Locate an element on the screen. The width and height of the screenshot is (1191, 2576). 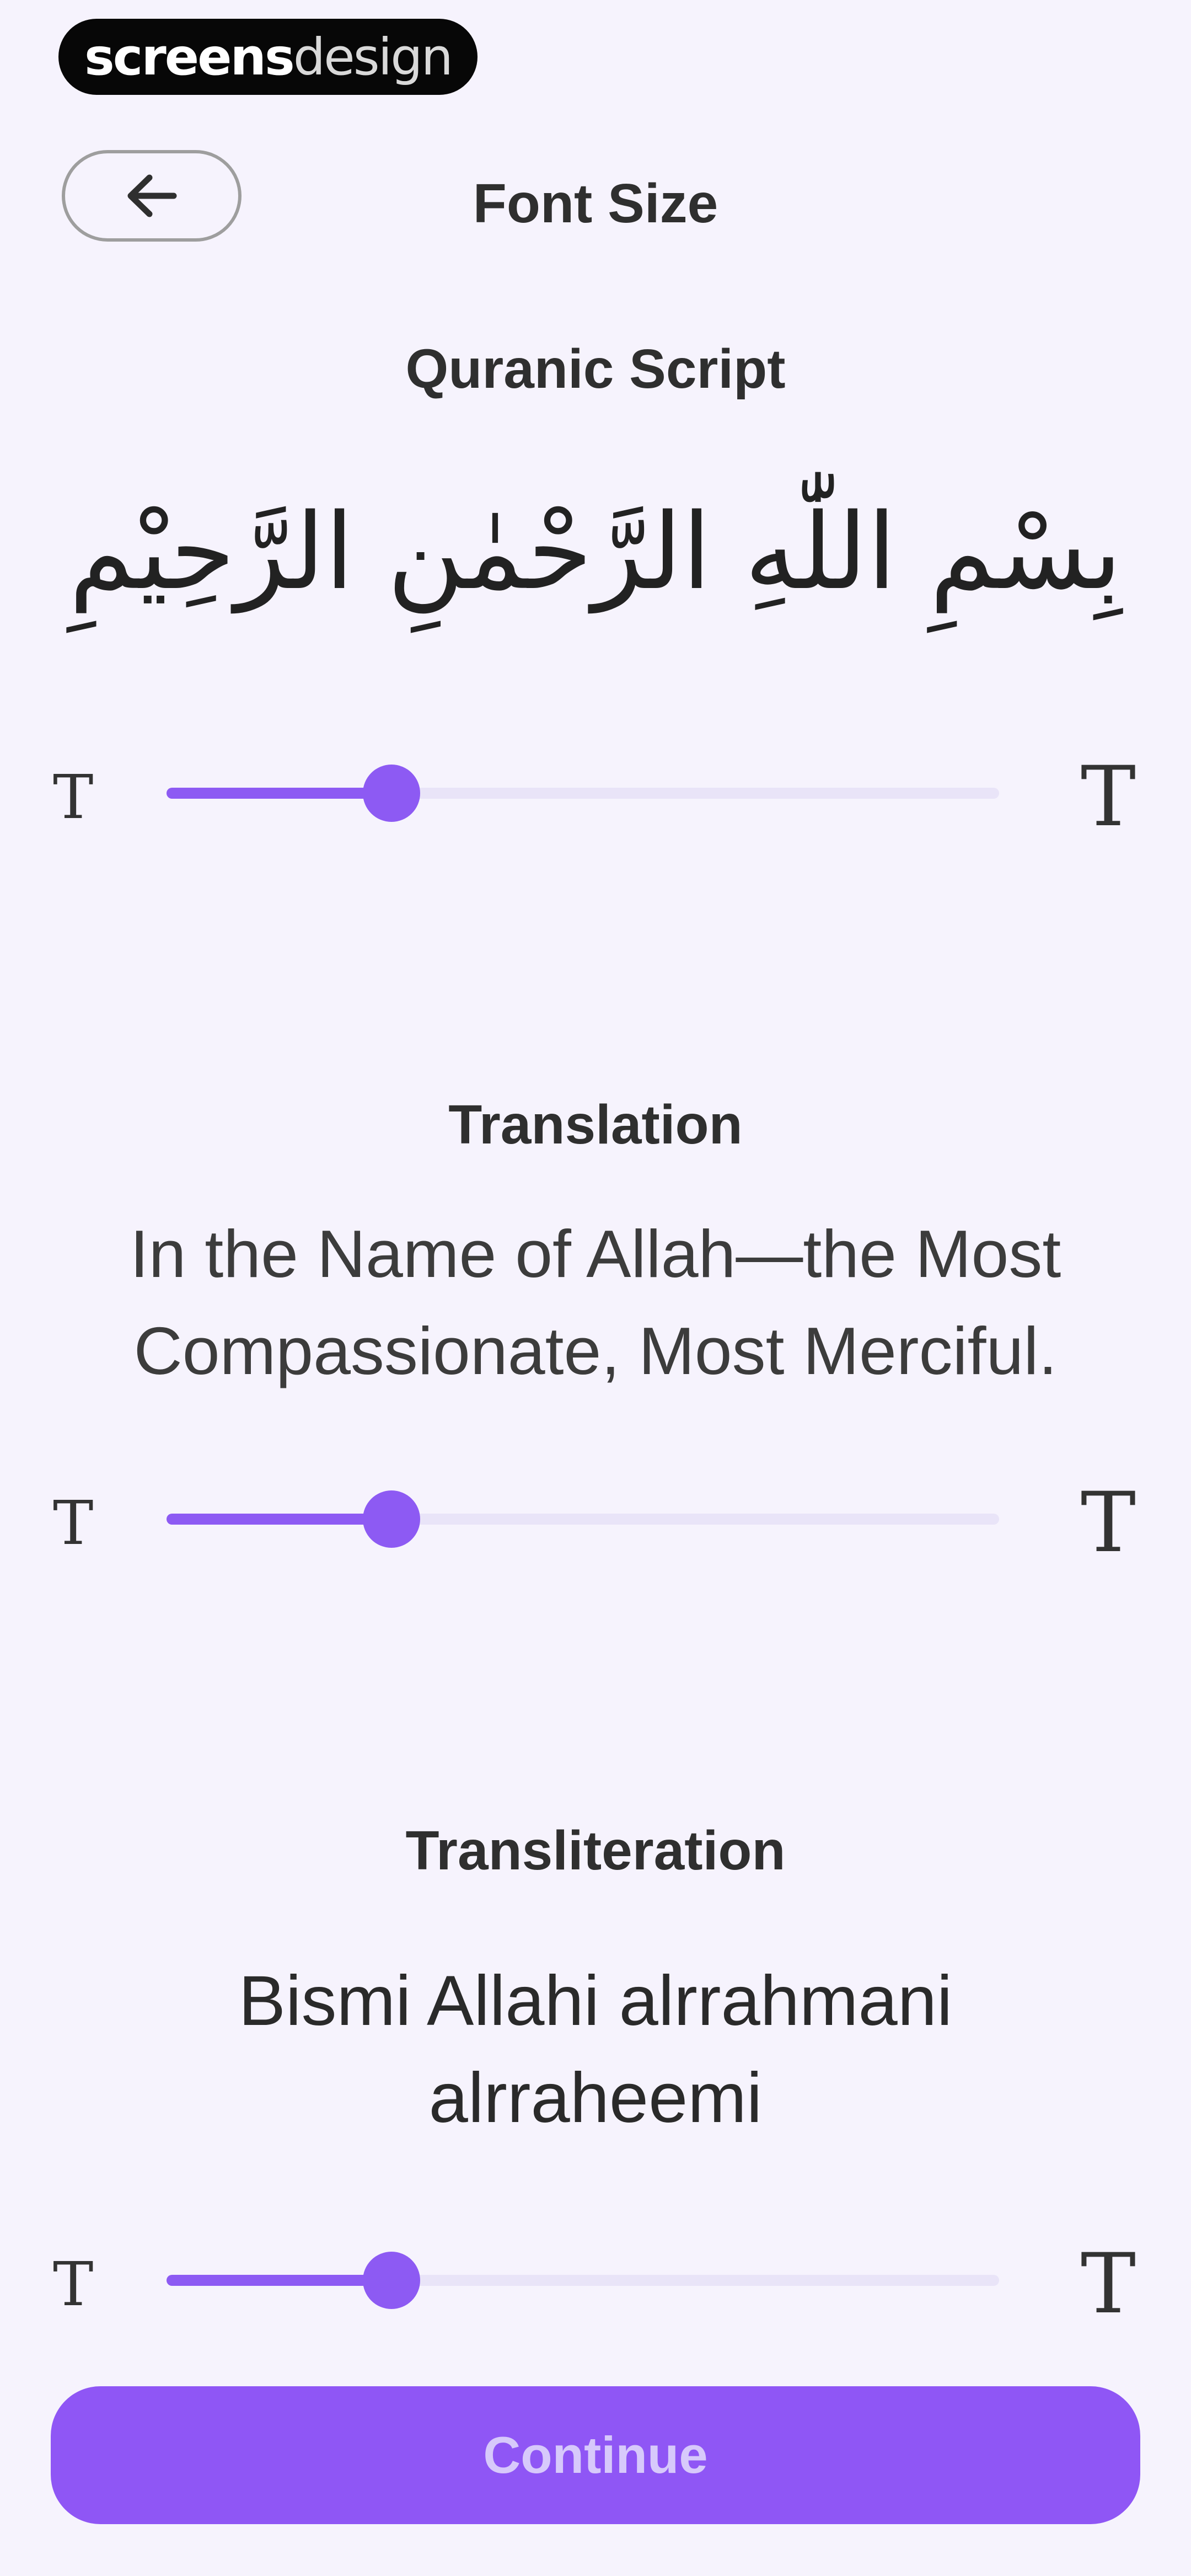
translation-size-slider: T T is located at coordinates (595, 1519).